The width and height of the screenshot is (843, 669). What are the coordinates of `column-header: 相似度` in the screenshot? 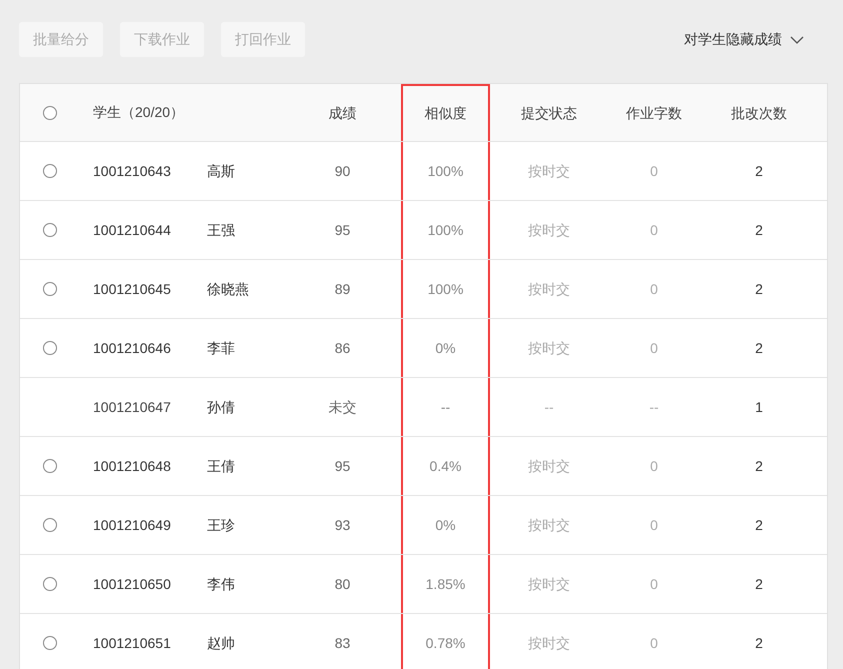 It's located at (445, 112).